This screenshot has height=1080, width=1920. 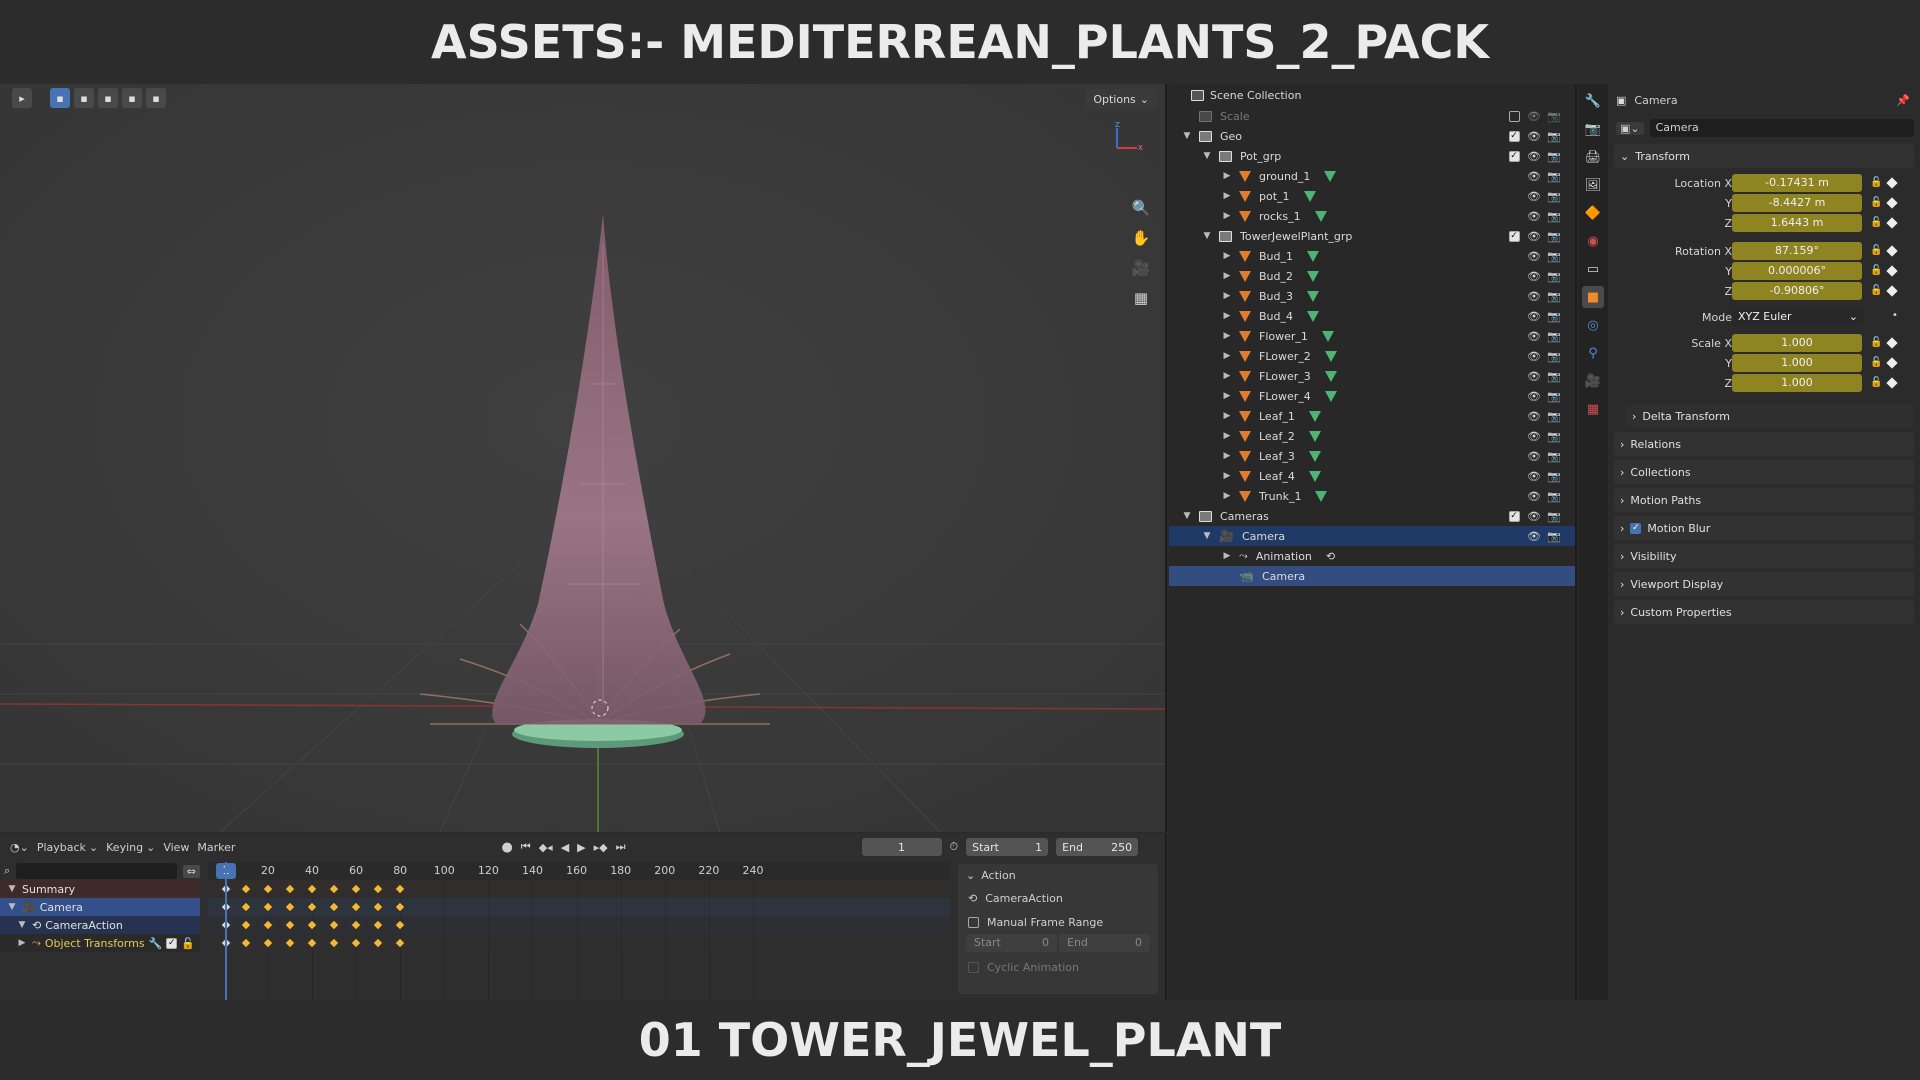 What do you see at coordinates (1372, 516) in the screenshot?
I see `outliner-row-cameras: ▼ Cameras ✓ 👁 📷` at bounding box center [1372, 516].